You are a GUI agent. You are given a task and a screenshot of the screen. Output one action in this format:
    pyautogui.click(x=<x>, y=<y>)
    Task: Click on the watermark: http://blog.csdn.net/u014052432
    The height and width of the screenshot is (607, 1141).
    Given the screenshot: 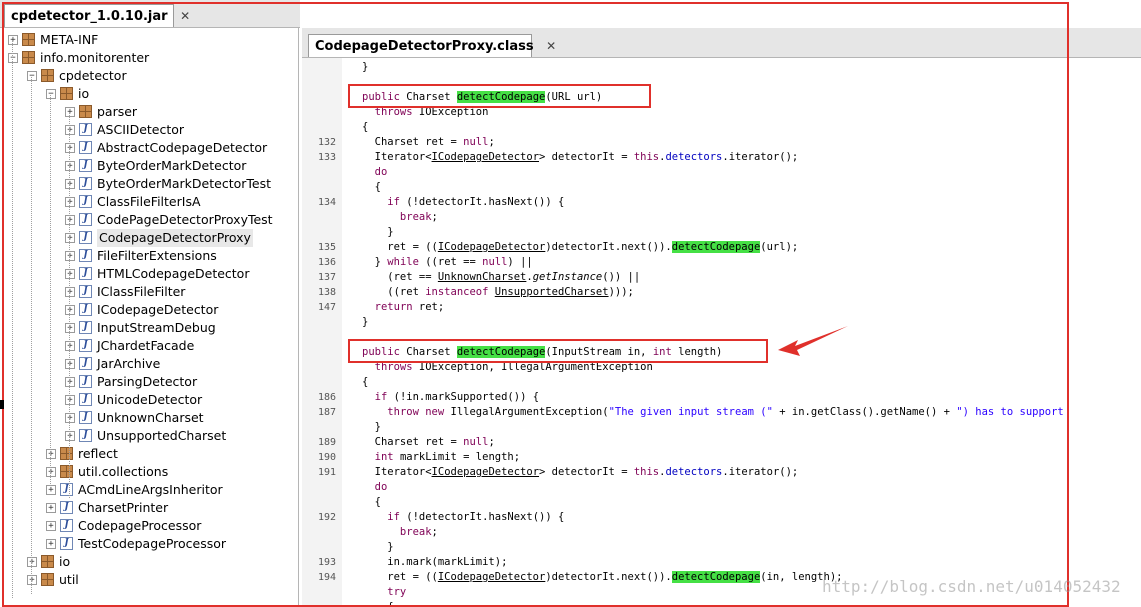 What is the action you would take?
    pyautogui.click(x=971, y=586)
    